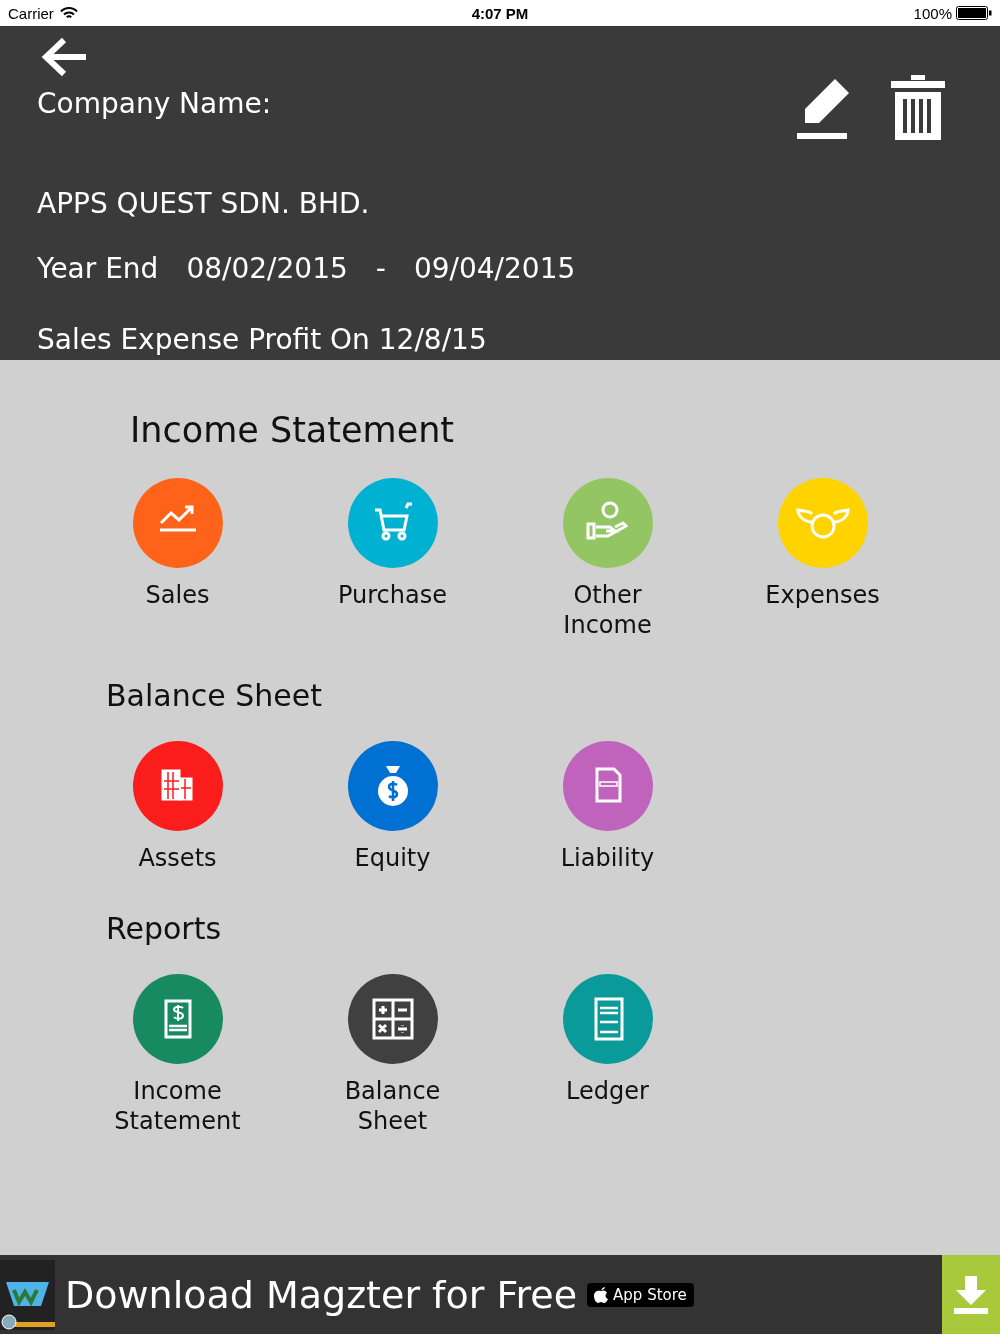  I want to click on tile-label: Purchase, so click(392, 595).